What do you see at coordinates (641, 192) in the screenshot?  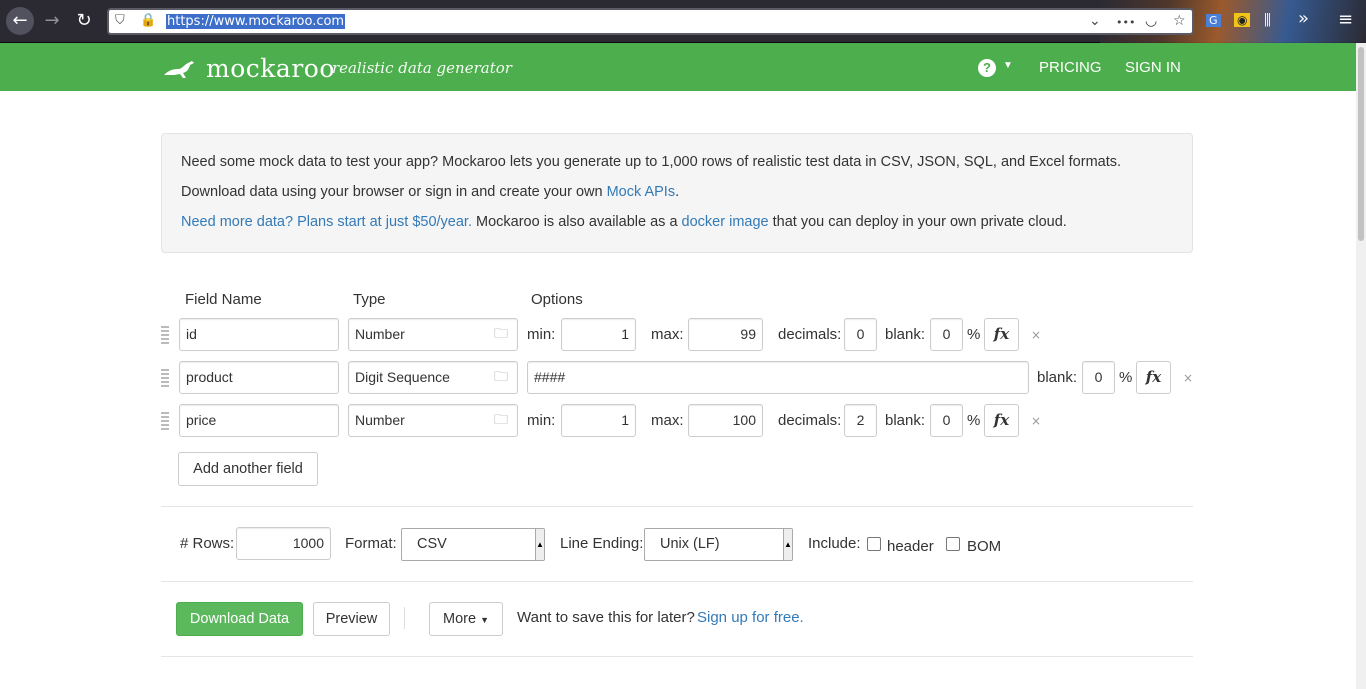 I see `mock-apis-link: Mock APIs` at bounding box center [641, 192].